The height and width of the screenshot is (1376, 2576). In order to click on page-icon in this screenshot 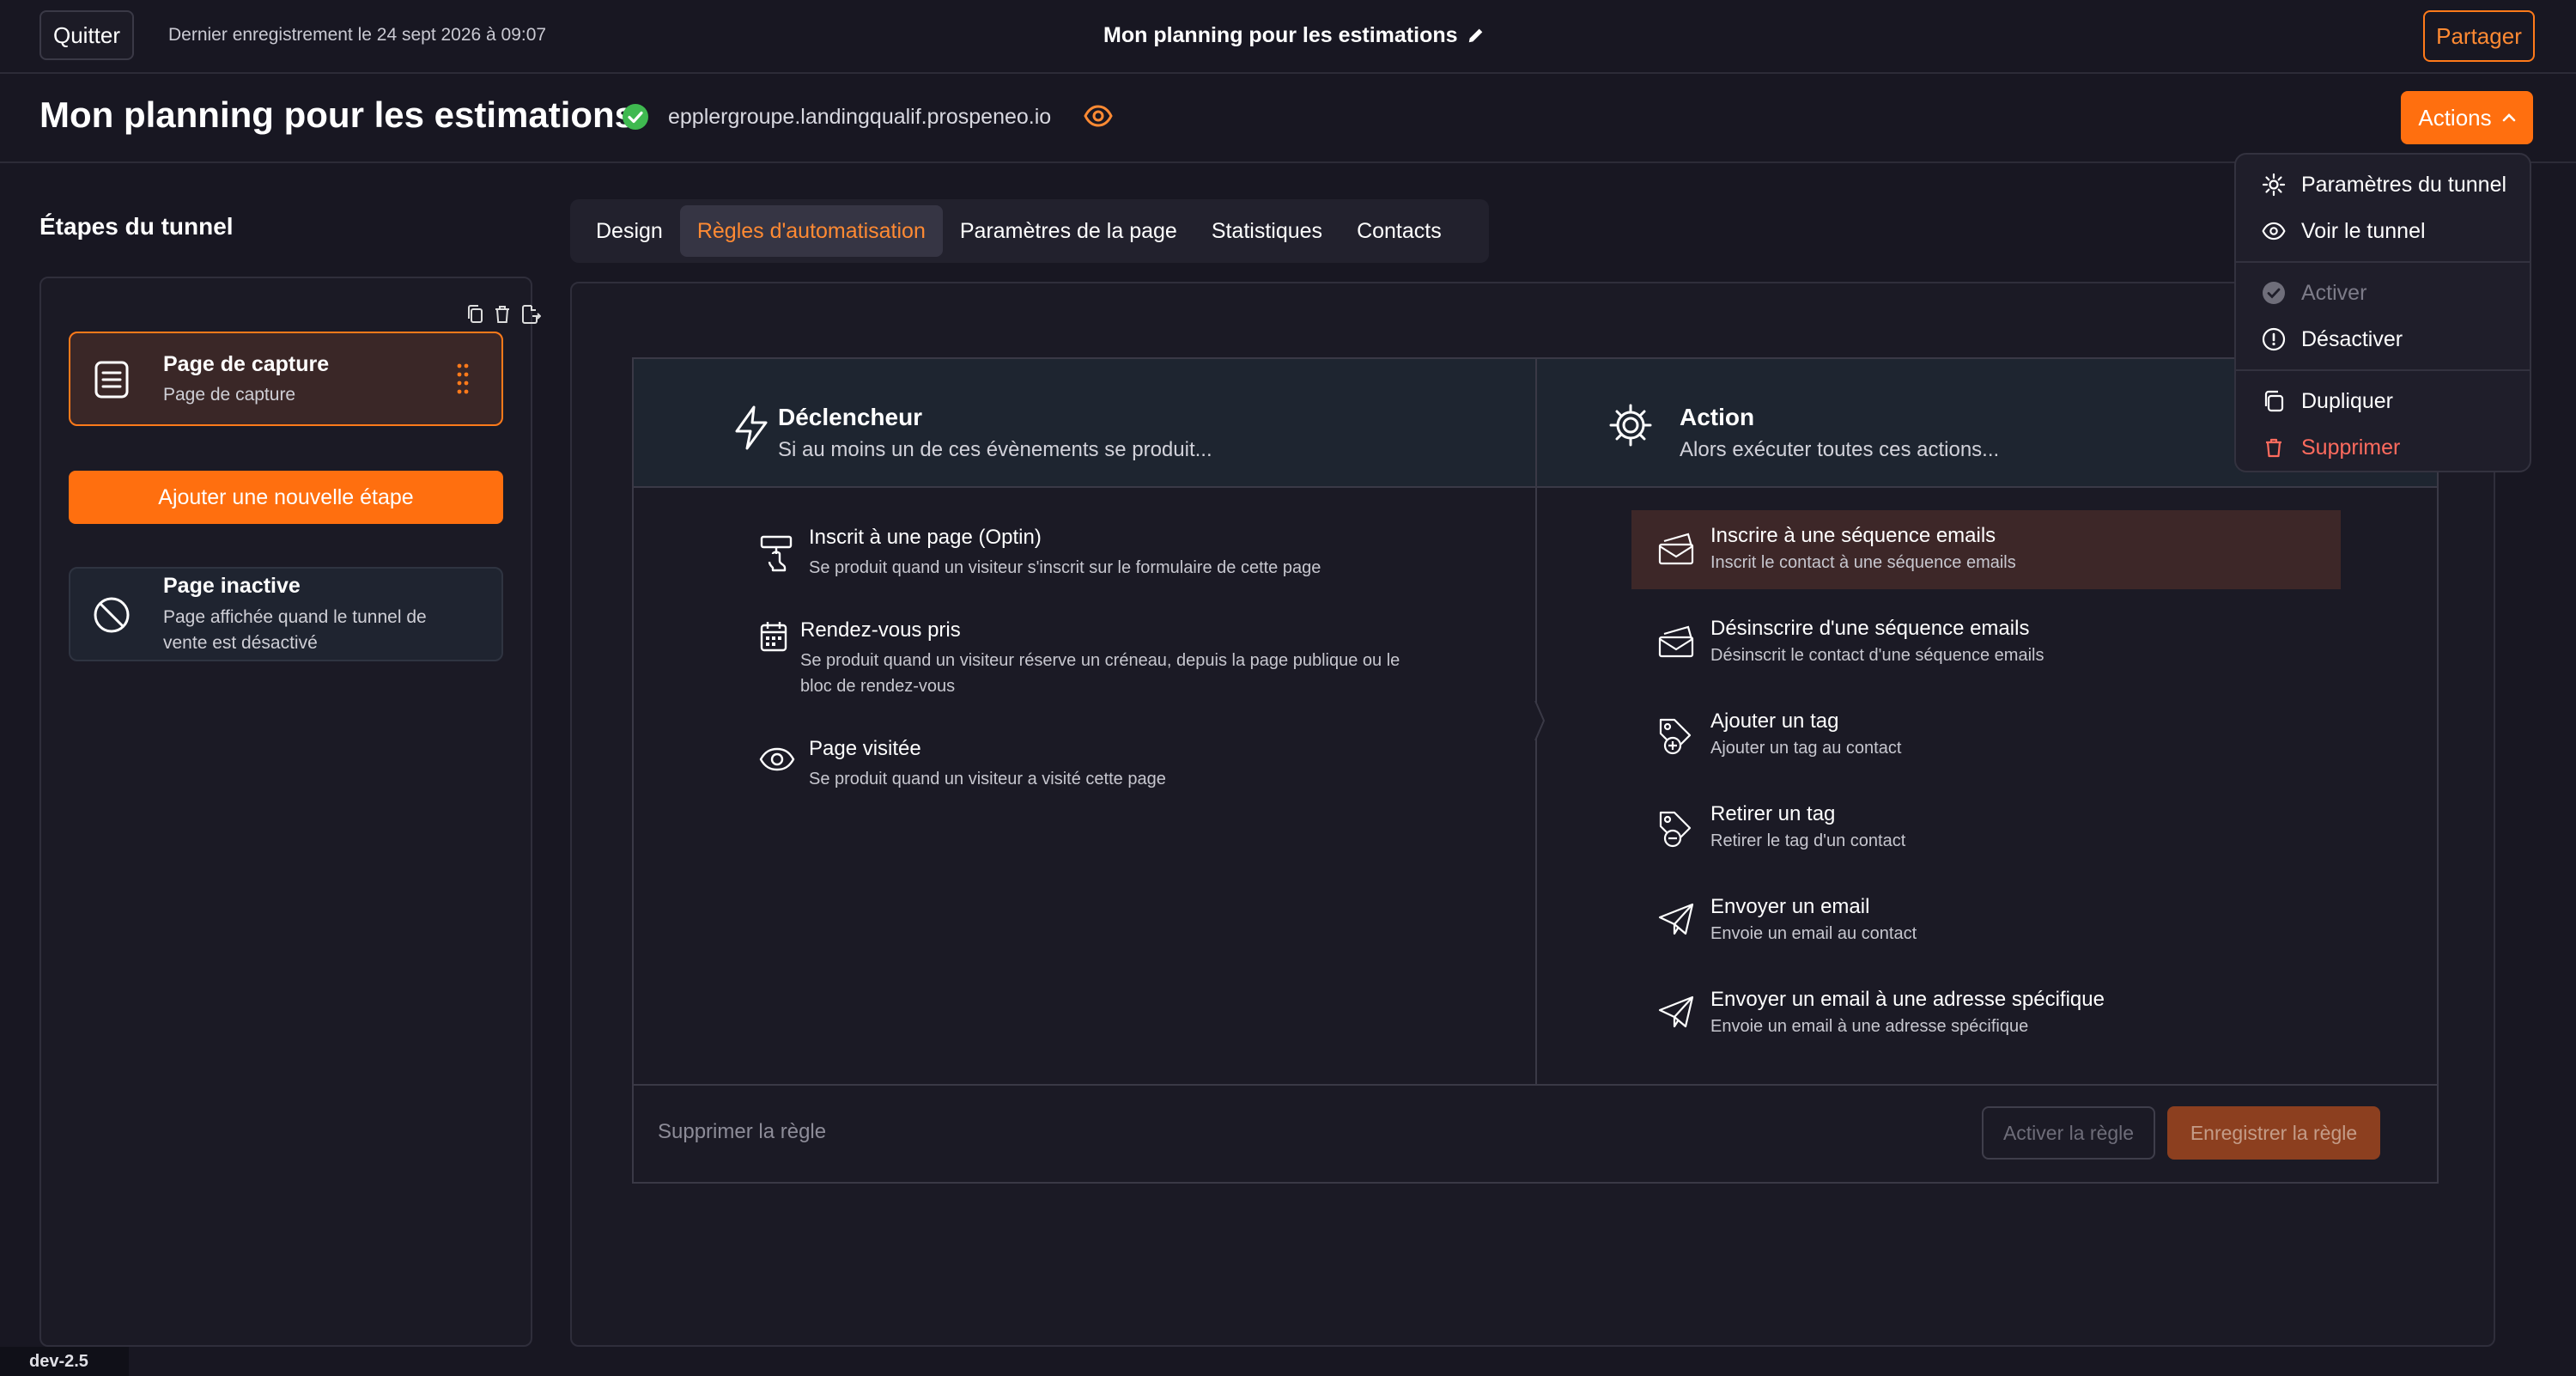, I will do `click(112, 379)`.